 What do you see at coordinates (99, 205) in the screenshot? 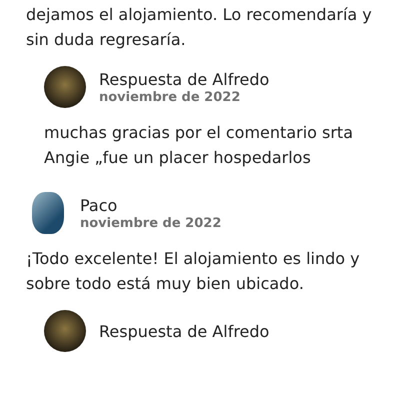
I see `reviewer-name: Paco` at bounding box center [99, 205].